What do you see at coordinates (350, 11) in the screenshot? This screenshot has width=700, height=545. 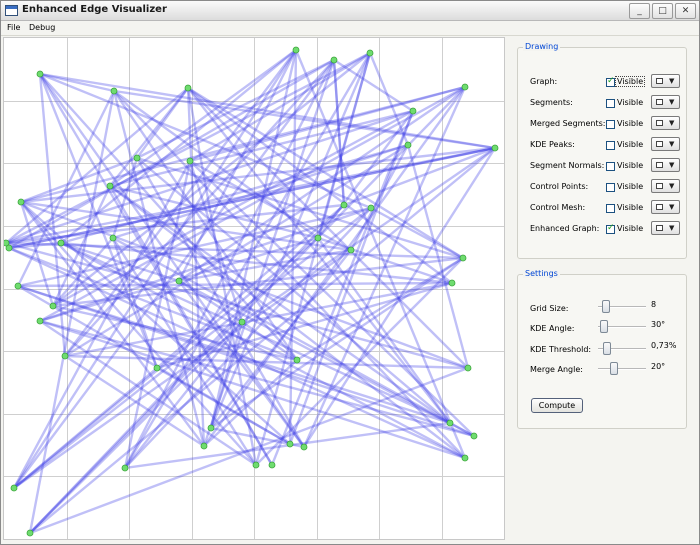 I see `title-bar: Enhanced Edge Visualizer _ □ ✕` at bounding box center [350, 11].